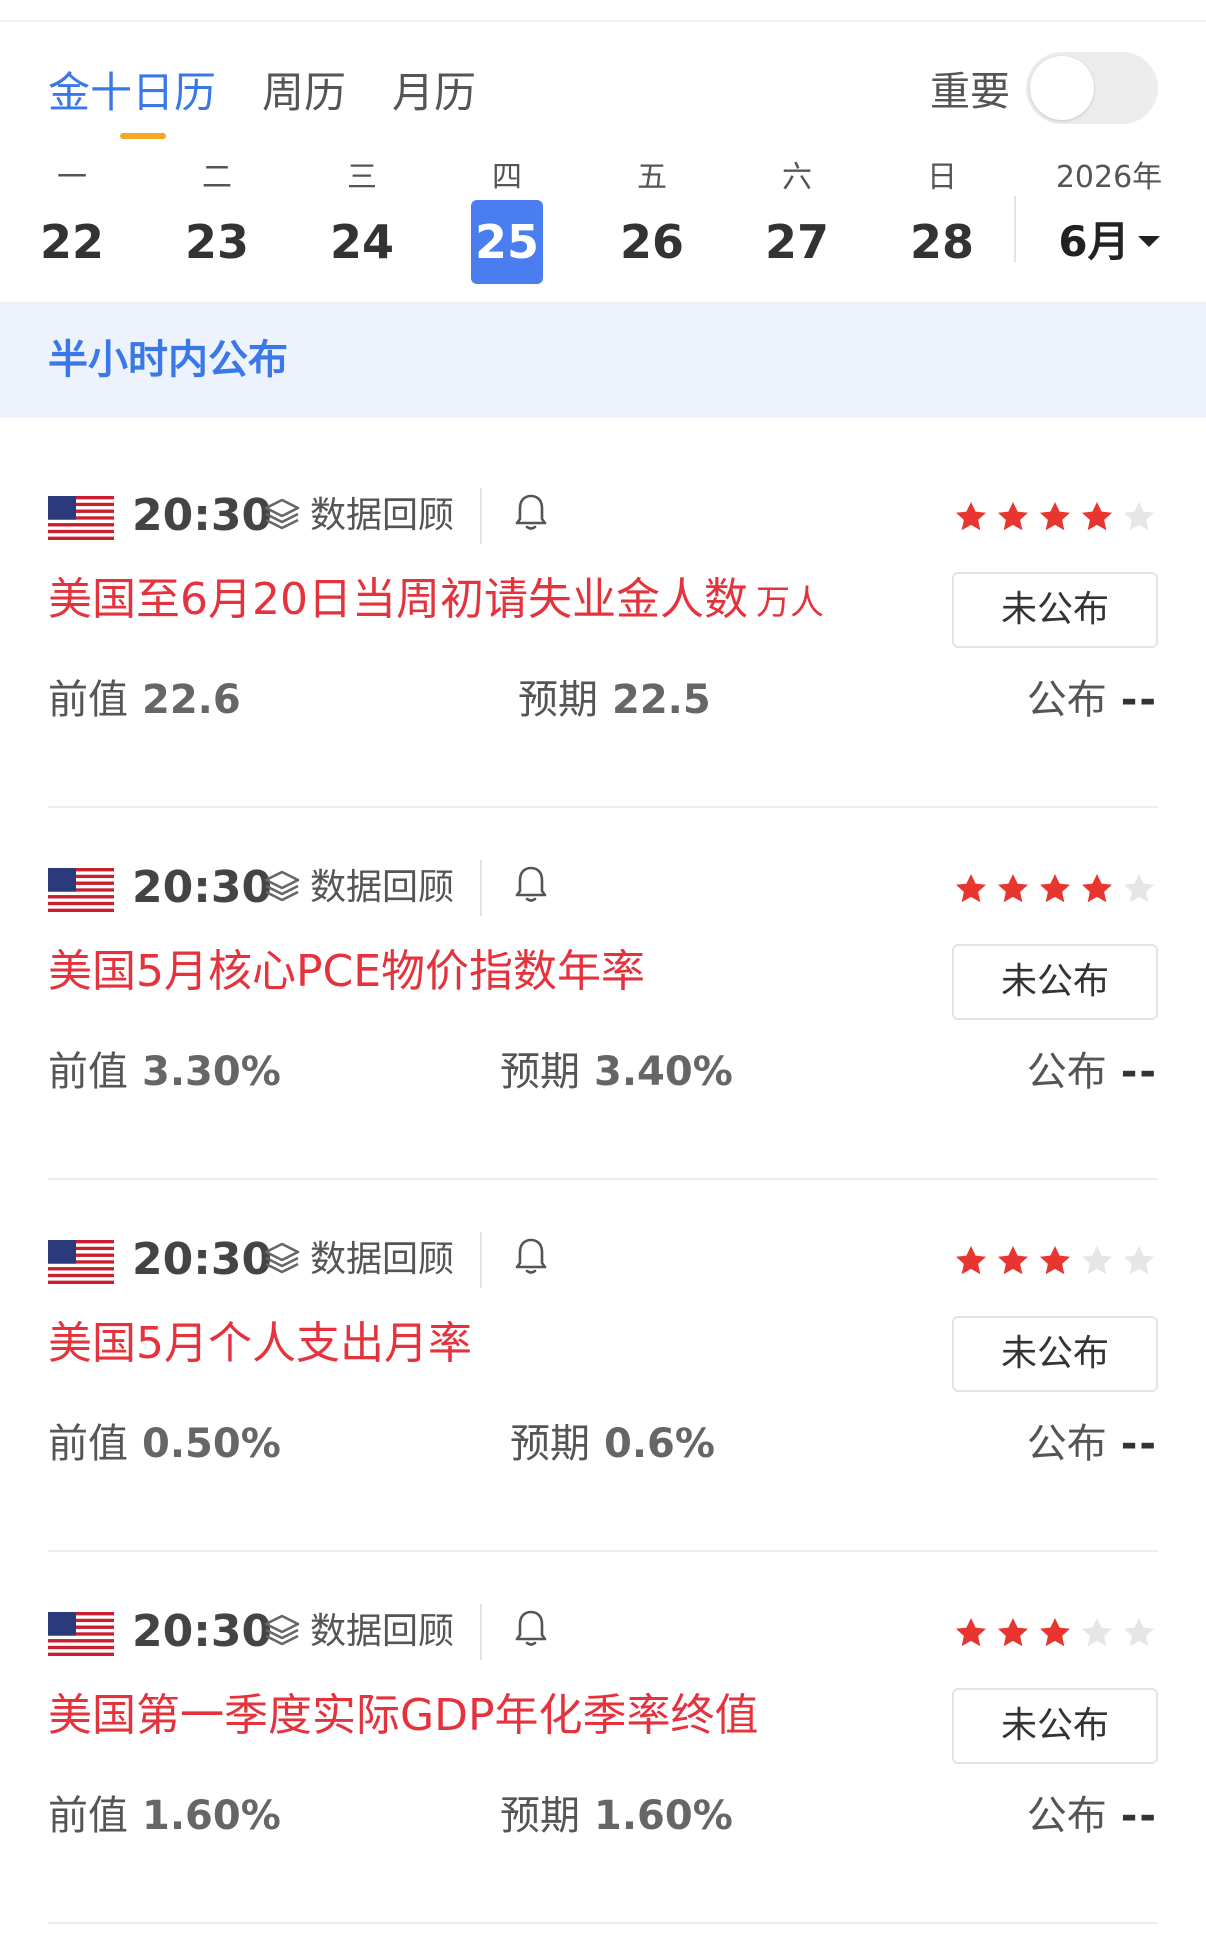 Image resolution: width=1206 pixels, height=1942 pixels. Describe the element at coordinates (970, 92) in the screenshot. I see `important-label: 重要` at that location.